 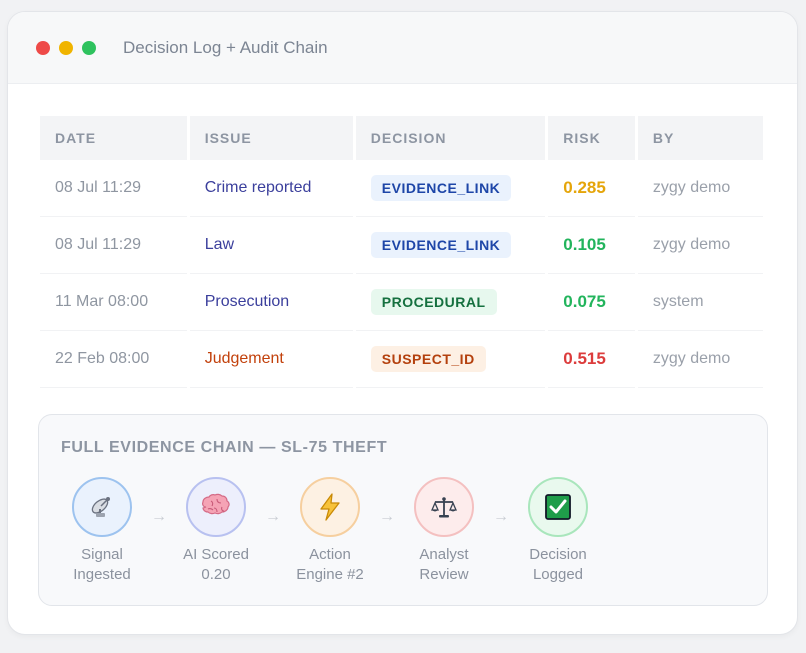 I want to click on row-risk: 0.515, so click(x=591, y=359).